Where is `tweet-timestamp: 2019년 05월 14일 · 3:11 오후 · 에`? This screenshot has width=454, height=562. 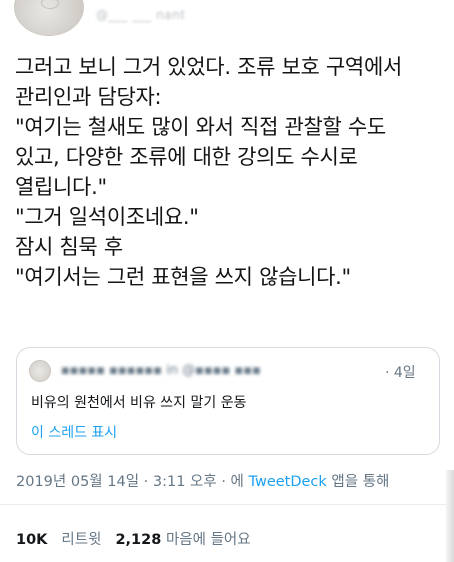 tweet-timestamp: 2019년 05월 14일 · 3:11 오후 · 에 is located at coordinates (132, 482).